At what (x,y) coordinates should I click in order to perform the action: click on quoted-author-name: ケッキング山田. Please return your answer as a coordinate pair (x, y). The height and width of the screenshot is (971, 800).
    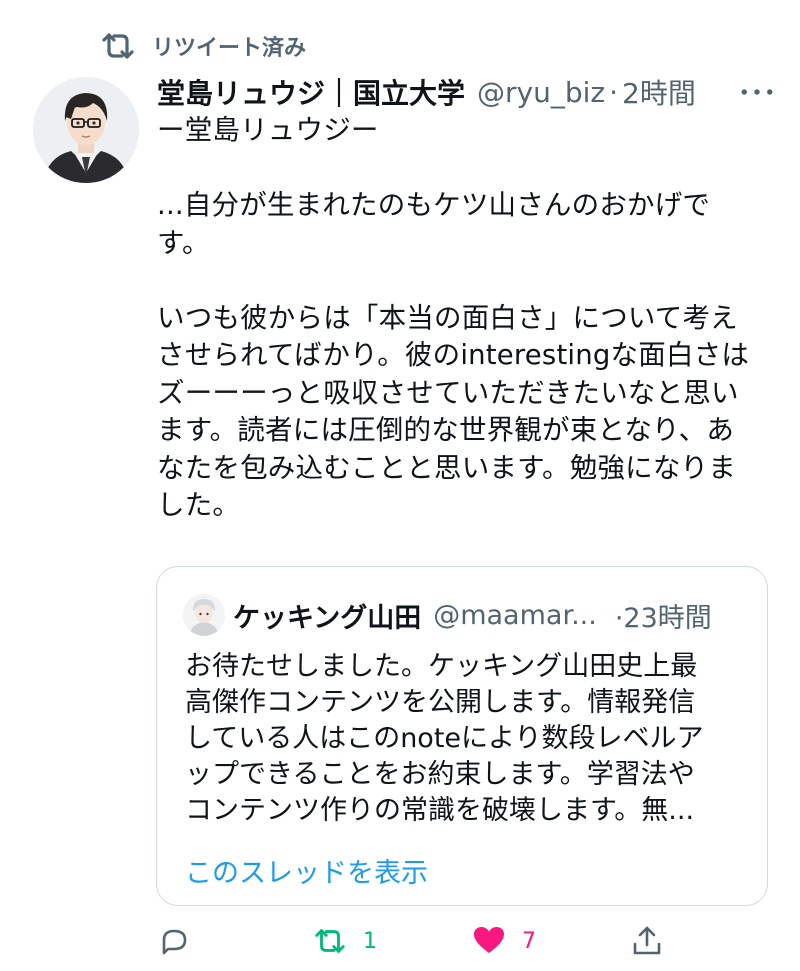
    Looking at the image, I should click on (327, 618).